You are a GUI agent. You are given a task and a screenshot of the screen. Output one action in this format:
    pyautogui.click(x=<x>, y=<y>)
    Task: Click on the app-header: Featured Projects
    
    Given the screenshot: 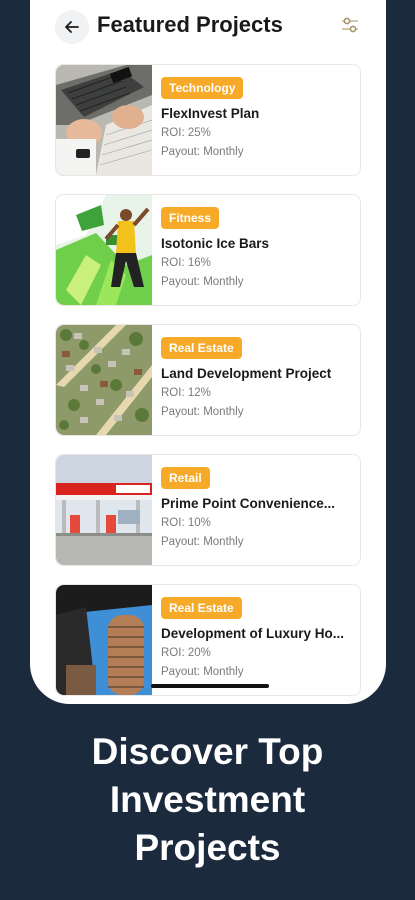 What is the action you would take?
    pyautogui.click(x=208, y=28)
    